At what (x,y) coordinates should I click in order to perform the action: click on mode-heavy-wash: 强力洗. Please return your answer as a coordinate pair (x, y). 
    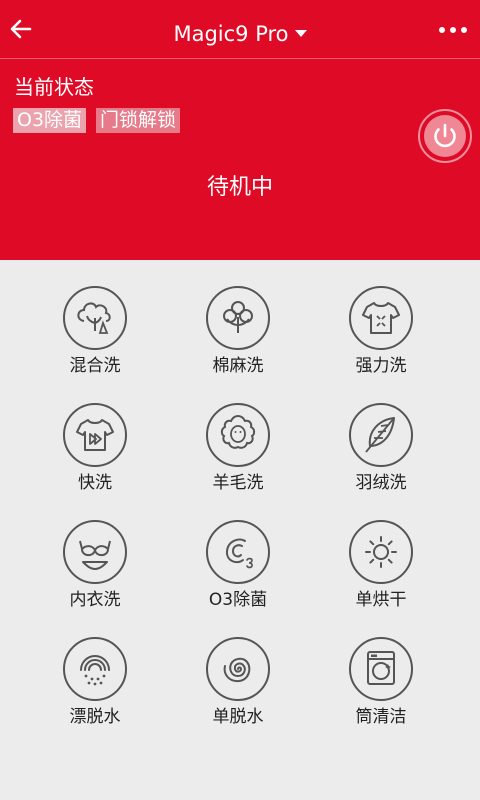
    Looking at the image, I should click on (381, 335).